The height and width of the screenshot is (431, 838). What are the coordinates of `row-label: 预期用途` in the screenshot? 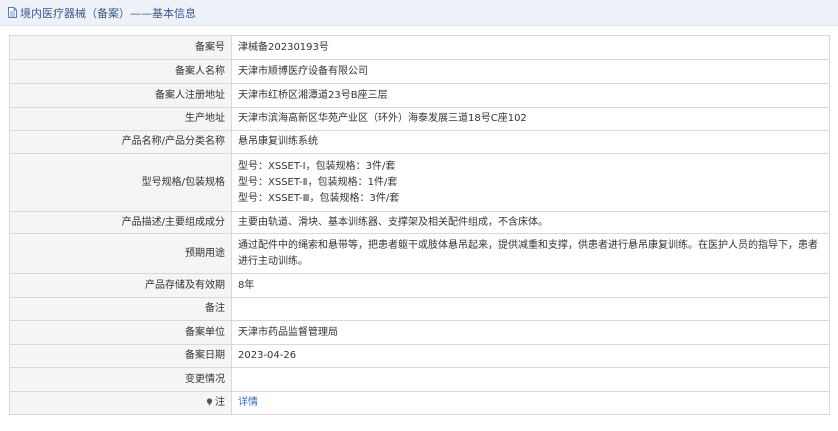 It's located at (120, 253).